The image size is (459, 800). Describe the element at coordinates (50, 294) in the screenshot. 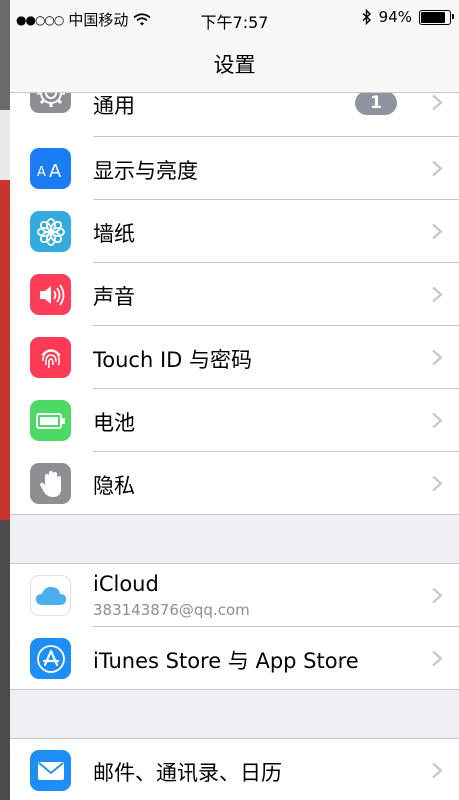

I see `speaker-icon` at that location.